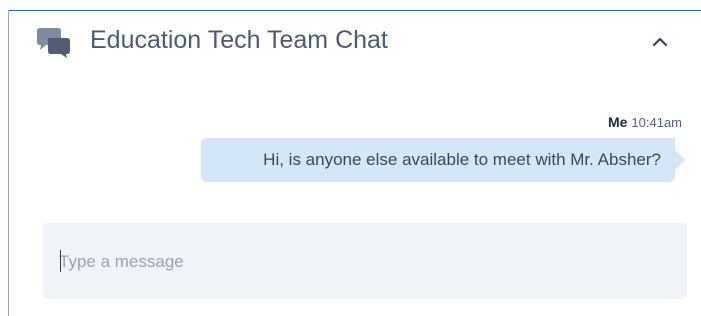  What do you see at coordinates (359, 262) in the screenshot?
I see `message-input` at bounding box center [359, 262].